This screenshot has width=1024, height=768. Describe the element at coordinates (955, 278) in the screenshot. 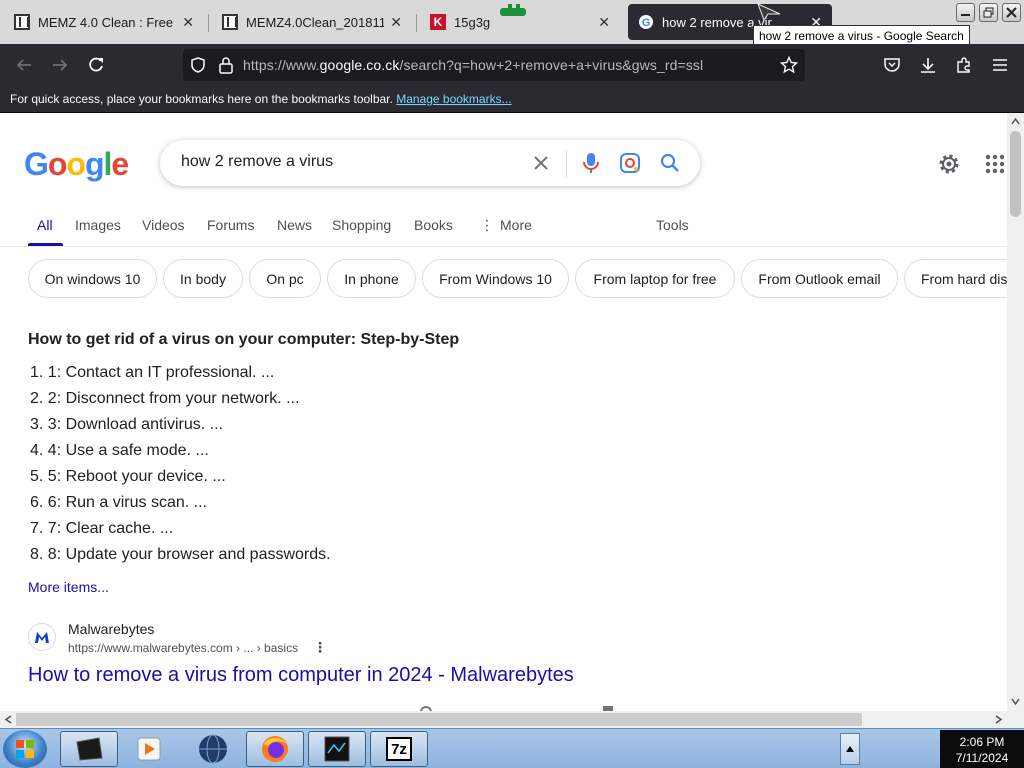

I see `refine-chip: From hard dis` at that location.